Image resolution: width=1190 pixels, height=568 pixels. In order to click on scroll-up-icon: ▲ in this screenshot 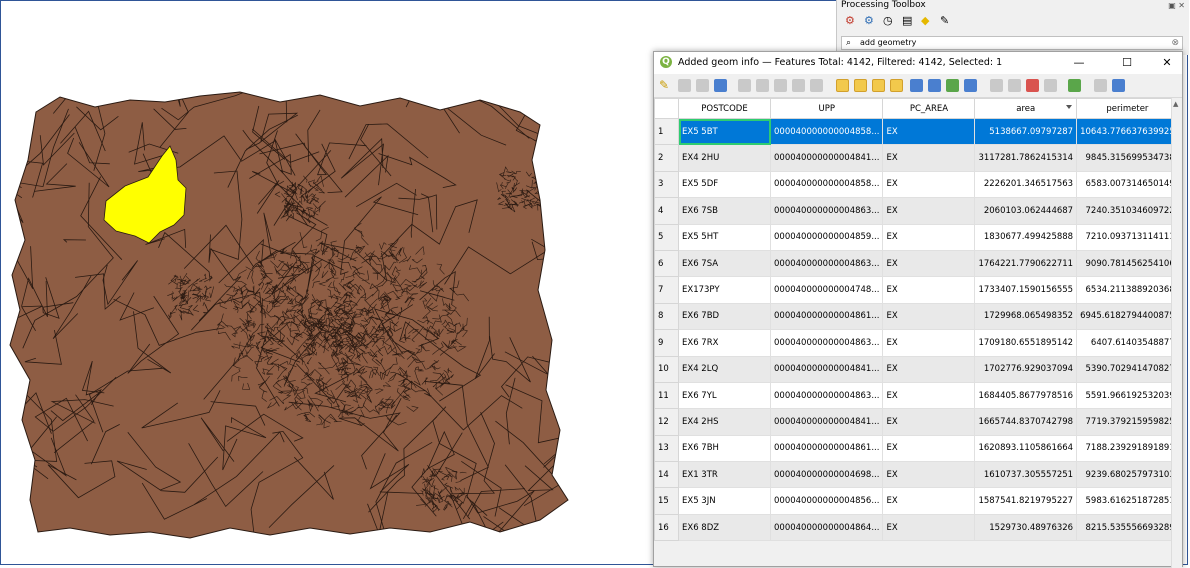, I will do `click(1175, 104)`.